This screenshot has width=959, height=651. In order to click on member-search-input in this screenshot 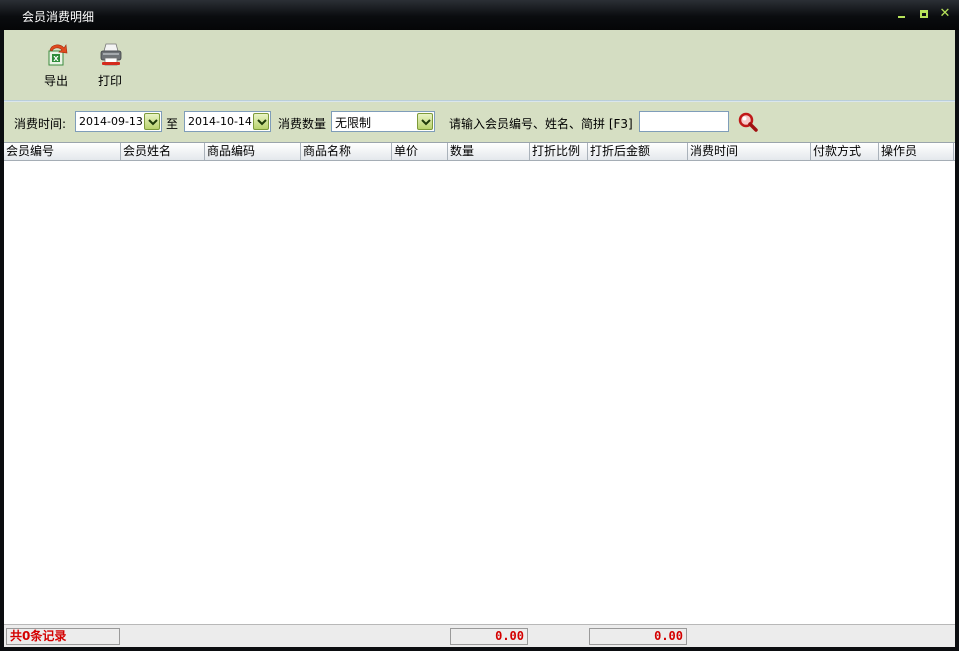, I will do `click(684, 121)`.